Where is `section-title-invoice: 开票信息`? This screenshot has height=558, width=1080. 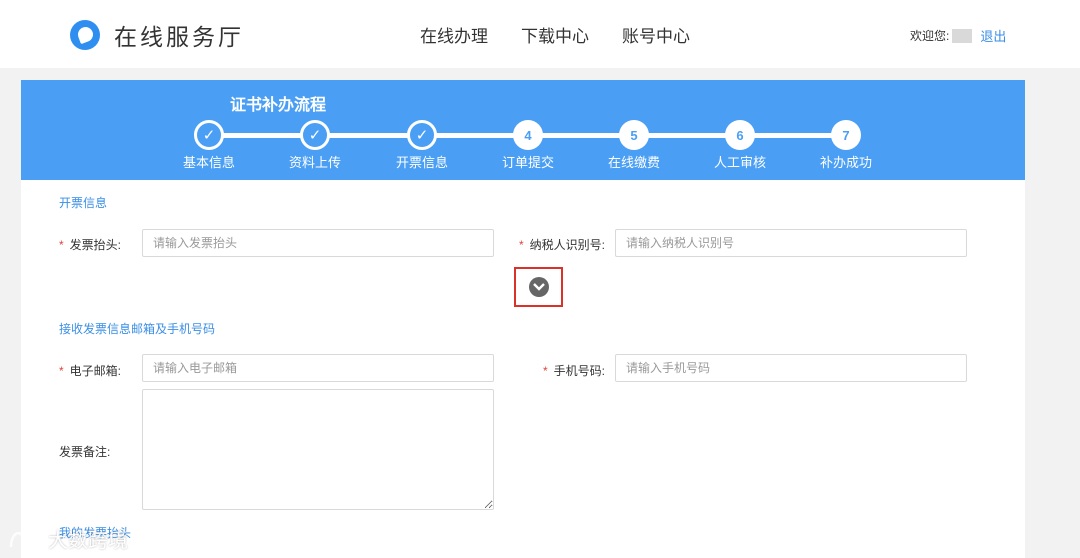 section-title-invoice: 开票信息 is located at coordinates (83, 203).